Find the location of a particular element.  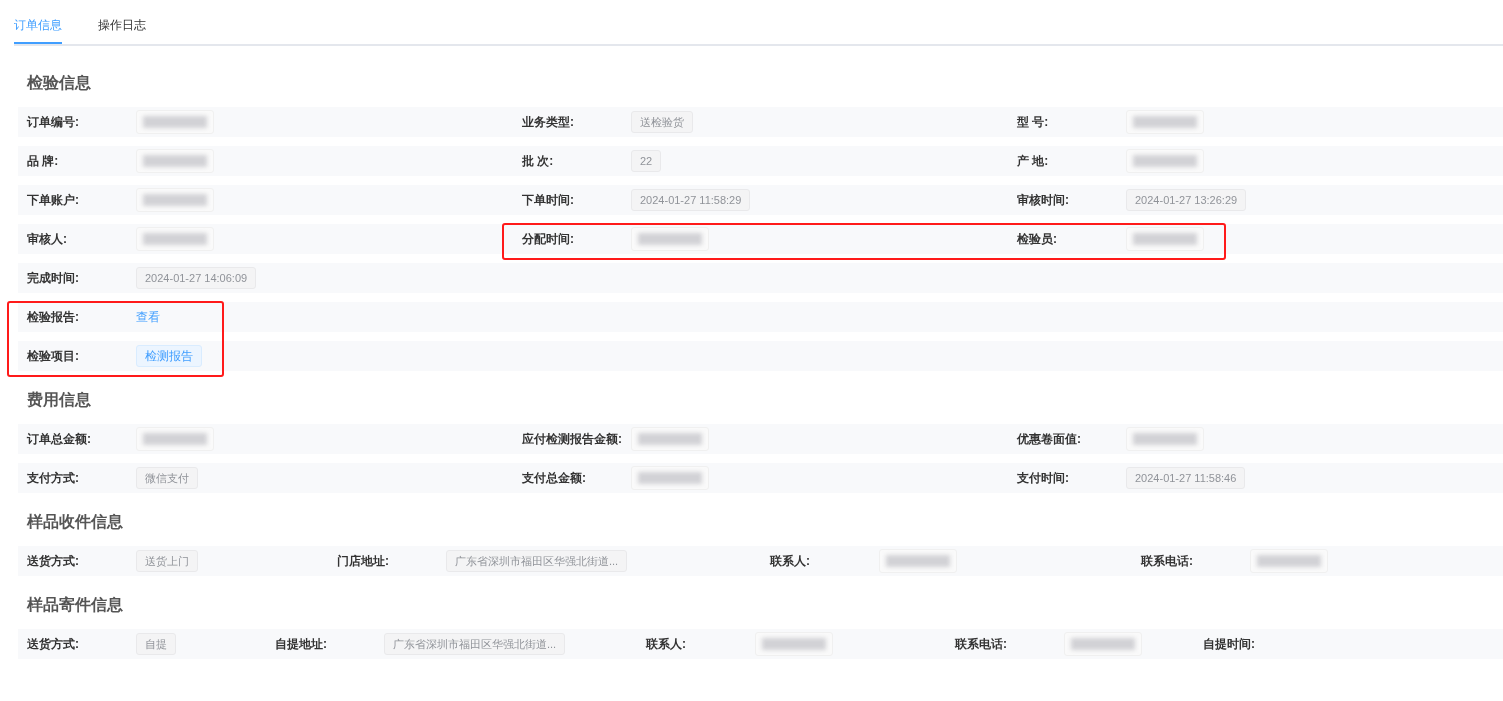

field-value: 2024-01-27 11:58:29 is located at coordinates (691, 200).